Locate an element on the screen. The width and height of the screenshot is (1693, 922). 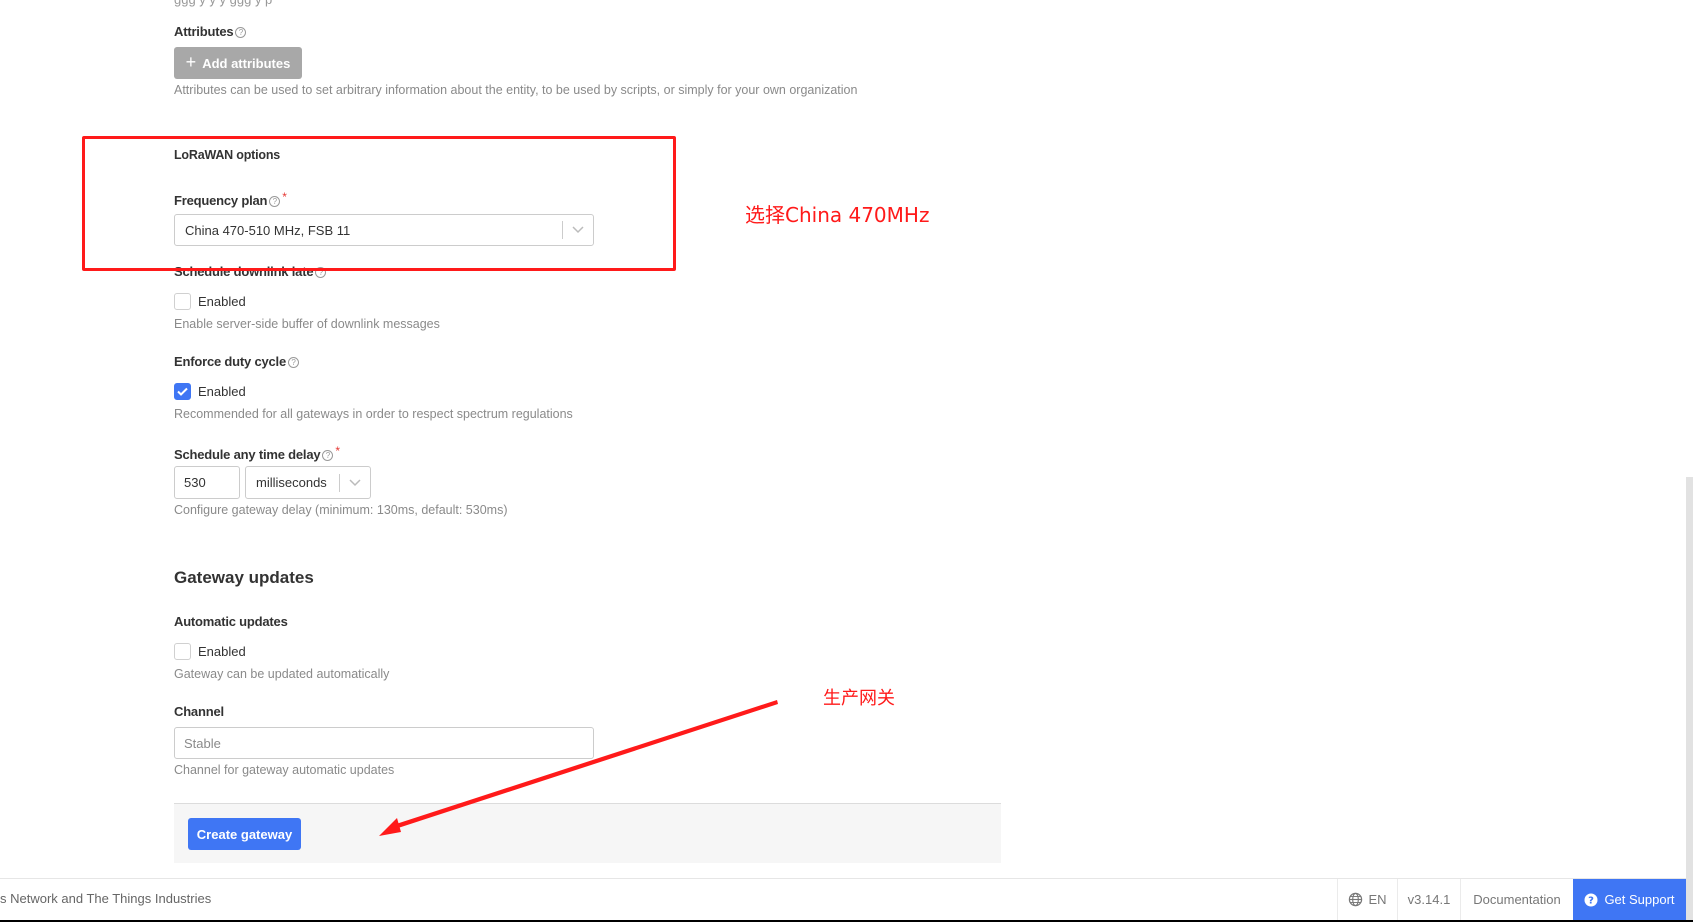
frequency-plan-label-text: Frequency plan is located at coordinates (221, 200).